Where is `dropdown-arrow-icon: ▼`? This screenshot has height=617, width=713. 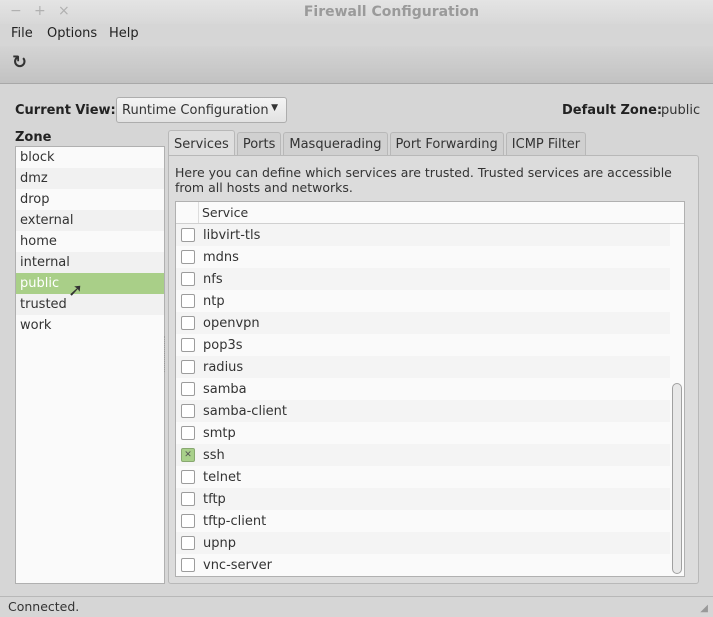 dropdown-arrow-icon: ▼ is located at coordinates (274, 108).